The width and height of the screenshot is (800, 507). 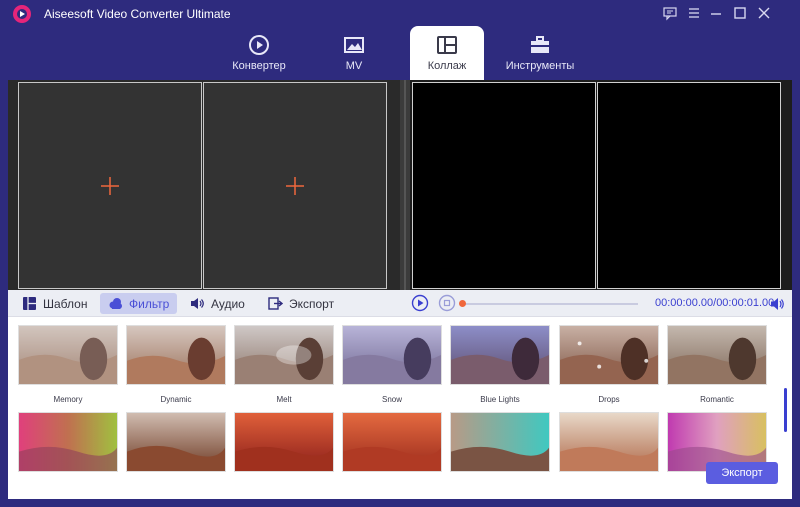 I want to click on stop-icon, so click(x=447, y=303).